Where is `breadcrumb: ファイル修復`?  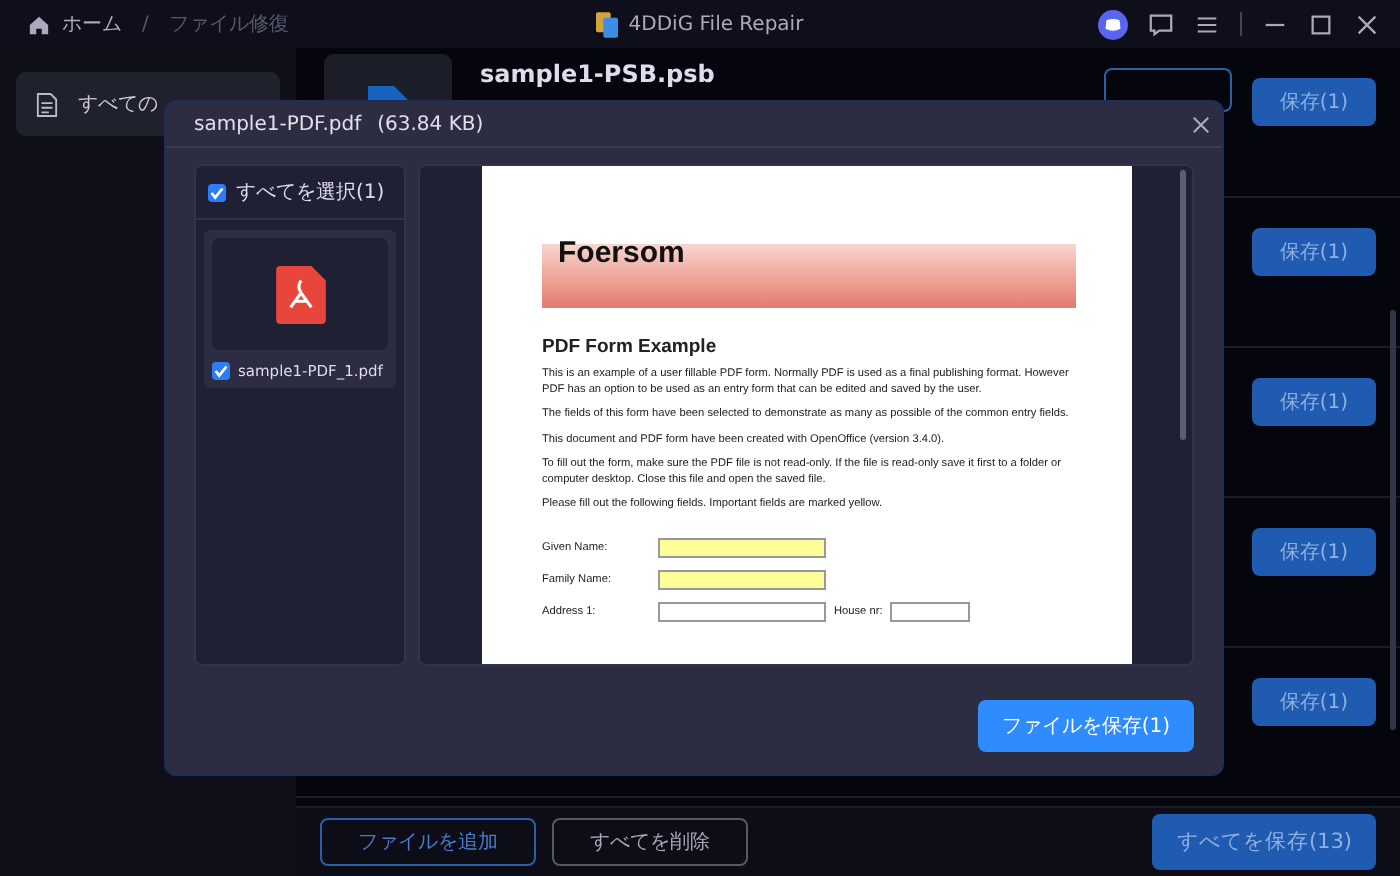
breadcrumb: ファイル修復 is located at coordinates (228, 24).